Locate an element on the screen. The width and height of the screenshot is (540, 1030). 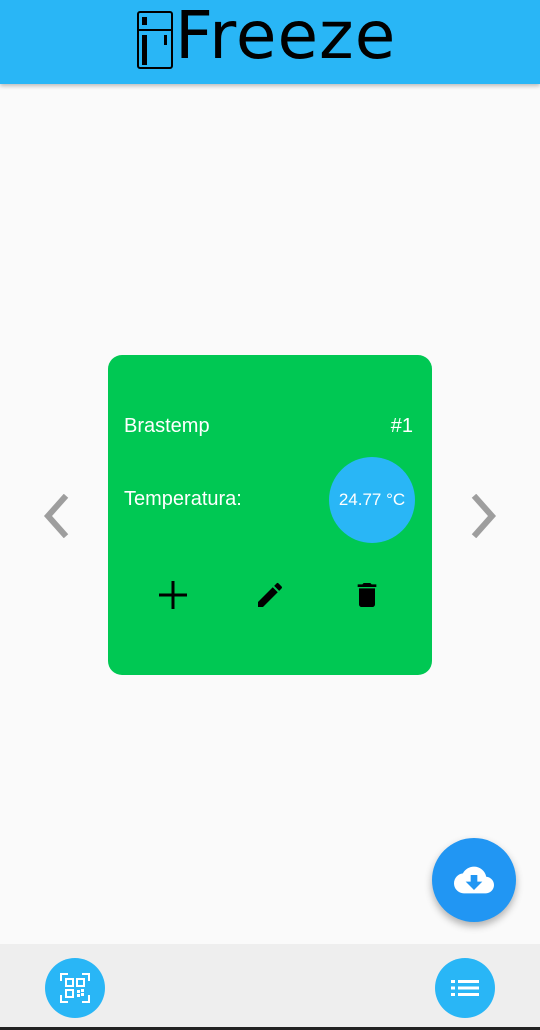
trash-icon is located at coordinates (367, 595).